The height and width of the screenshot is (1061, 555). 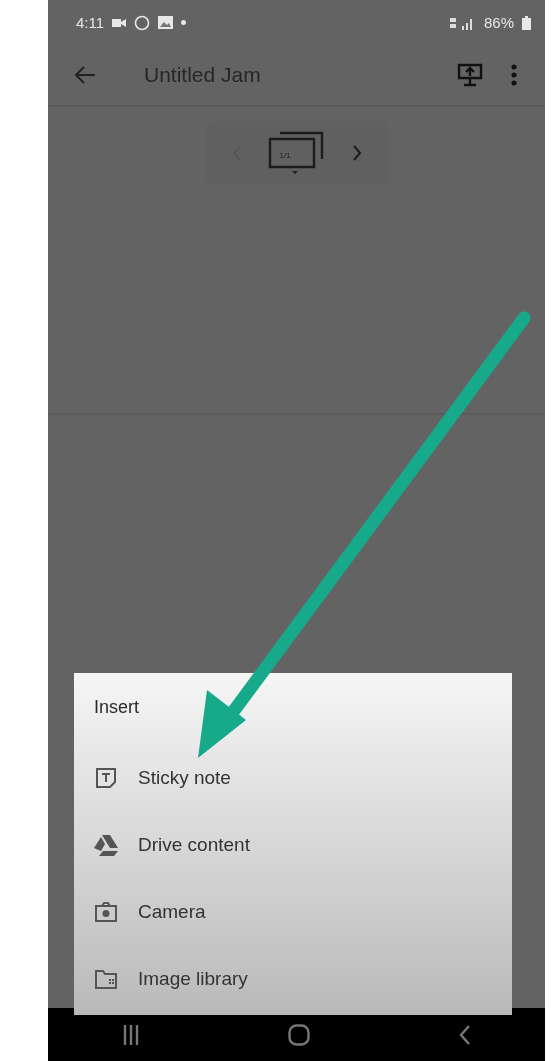 What do you see at coordinates (106, 844) in the screenshot?
I see `drive-icon` at bounding box center [106, 844].